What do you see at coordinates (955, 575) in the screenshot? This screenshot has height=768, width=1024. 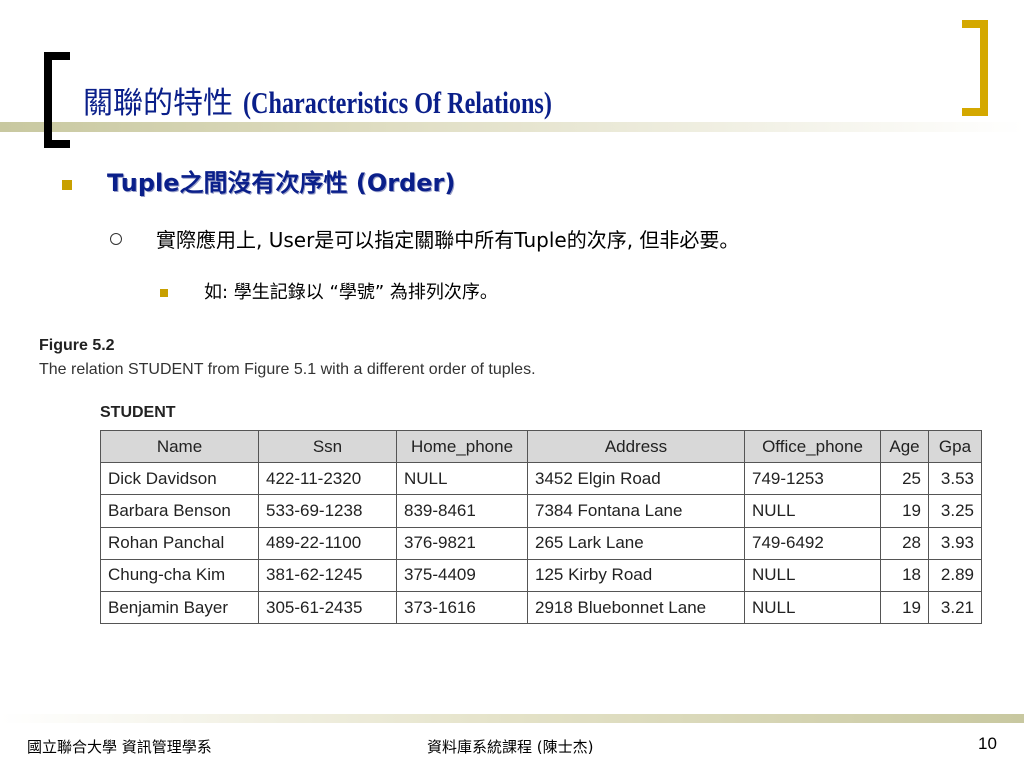 I see `table-cell: 2.89` at bounding box center [955, 575].